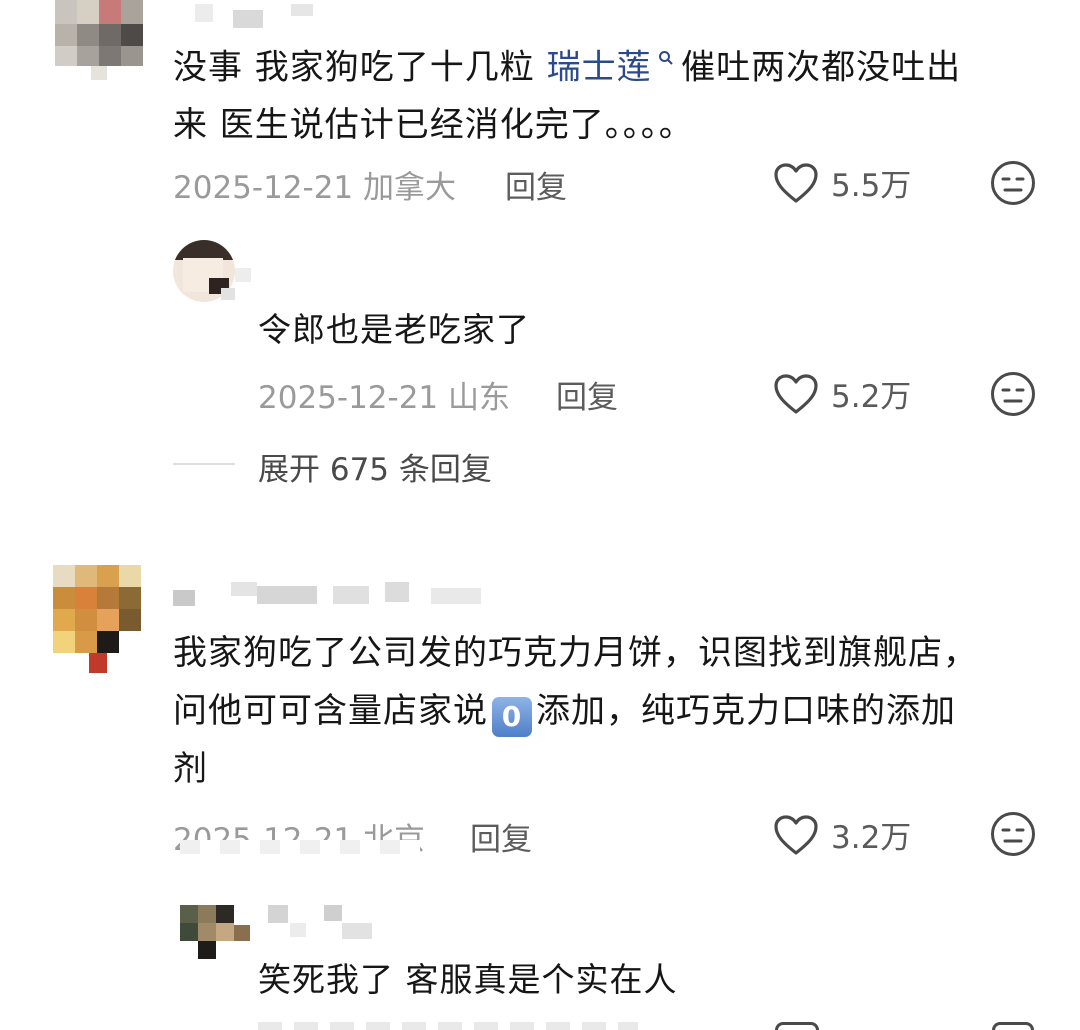  What do you see at coordinates (871, 838) in the screenshot?
I see `like-count: 3.2万` at bounding box center [871, 838].